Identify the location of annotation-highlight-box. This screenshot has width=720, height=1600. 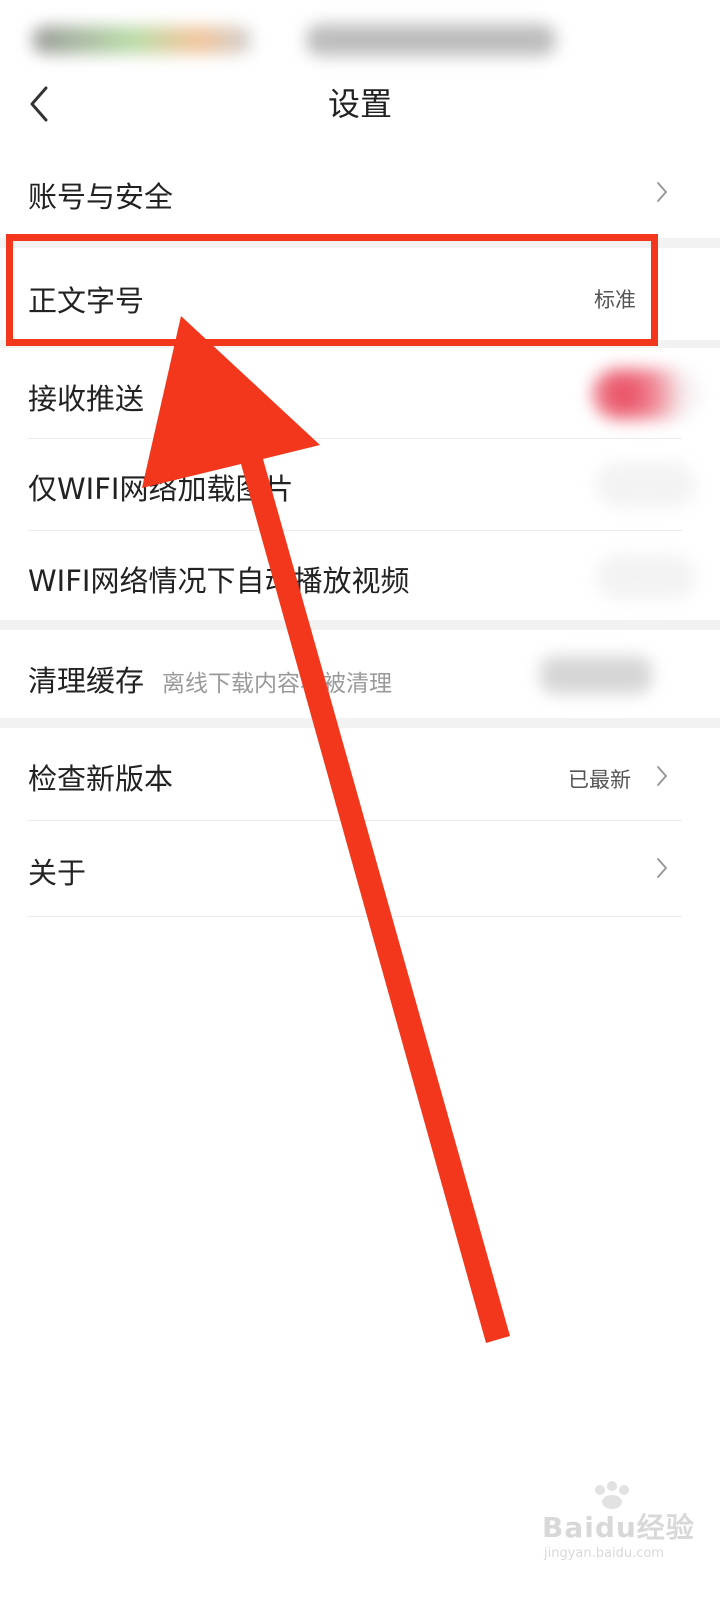
(332, 290).